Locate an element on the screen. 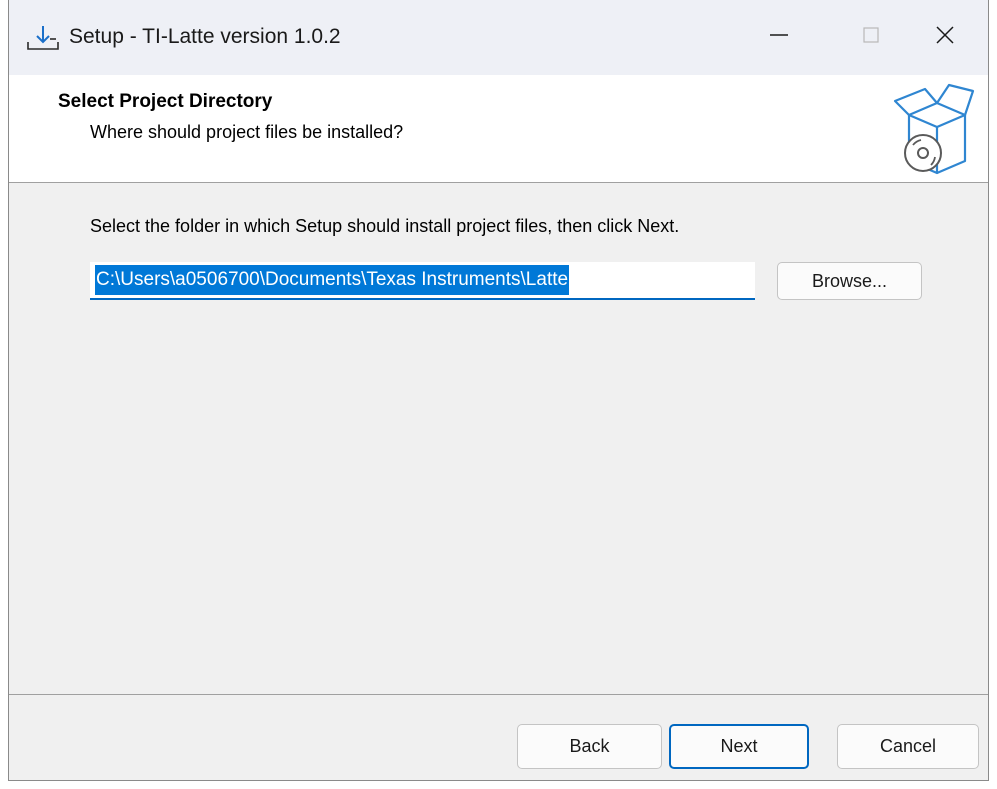 The width and height of the screenshot is (997, 789). setup-download-icon is located at coordinates (43, 37).